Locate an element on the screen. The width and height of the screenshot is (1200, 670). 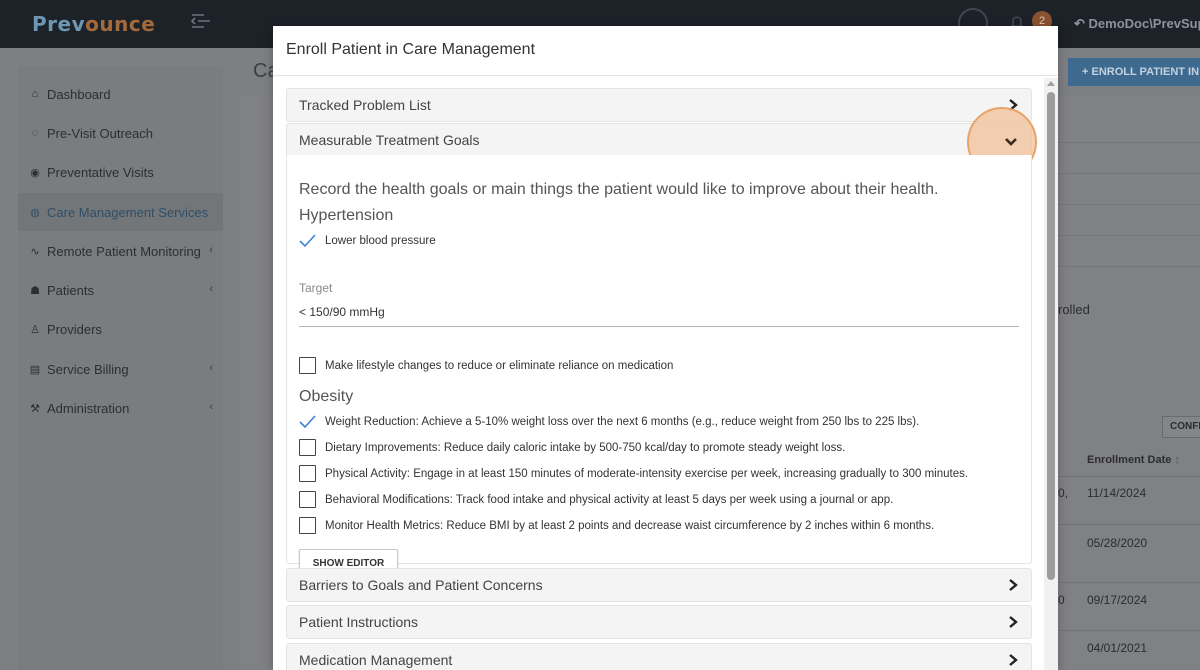
table-cell-date: 09/17/2024 is located at coordinates (1117, 600).